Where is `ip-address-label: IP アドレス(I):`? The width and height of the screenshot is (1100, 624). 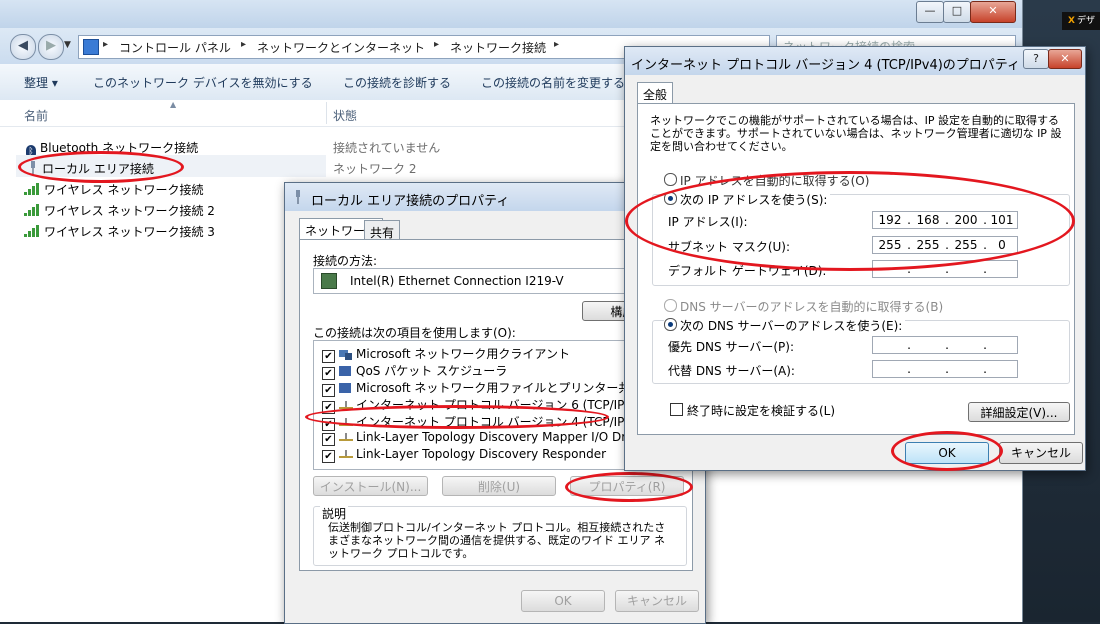
ip-address-label: IP アドレス(I): is located at coordinates (708, 222).